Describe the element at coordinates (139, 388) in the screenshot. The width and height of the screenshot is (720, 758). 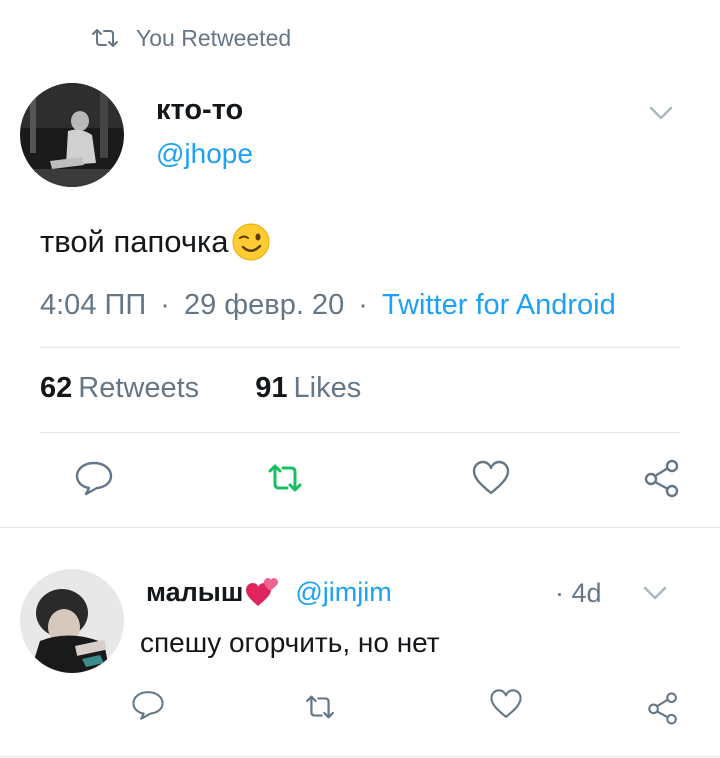
I see `retweets-label: Retweets` at that location.